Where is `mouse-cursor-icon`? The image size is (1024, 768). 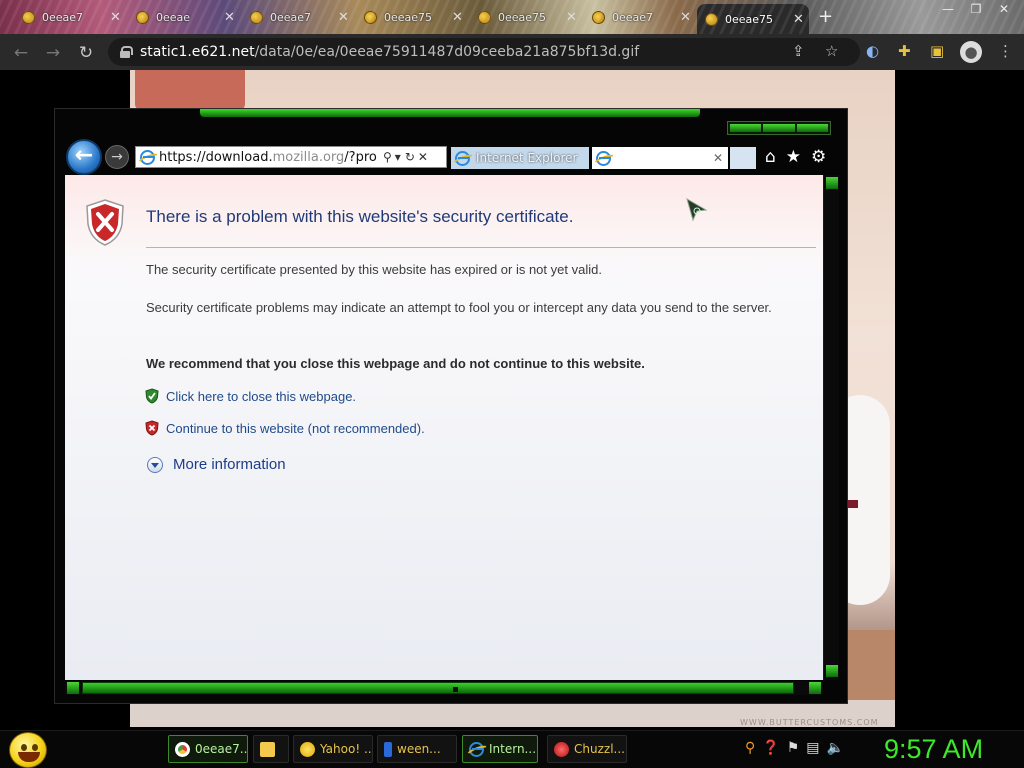
mouse-cursor-icon is located at coordinates (697, 210).